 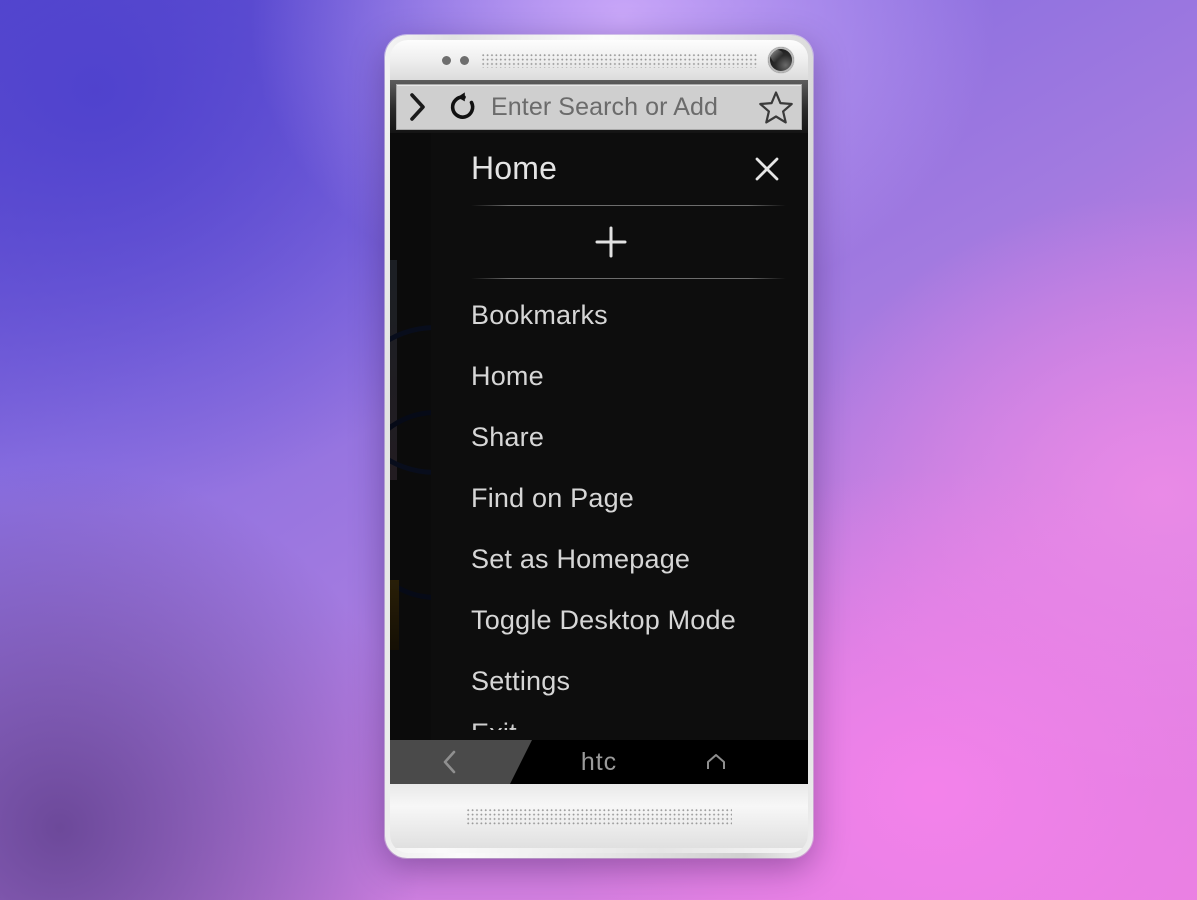 I want to click on close-icon, so click(x=767, y=169).